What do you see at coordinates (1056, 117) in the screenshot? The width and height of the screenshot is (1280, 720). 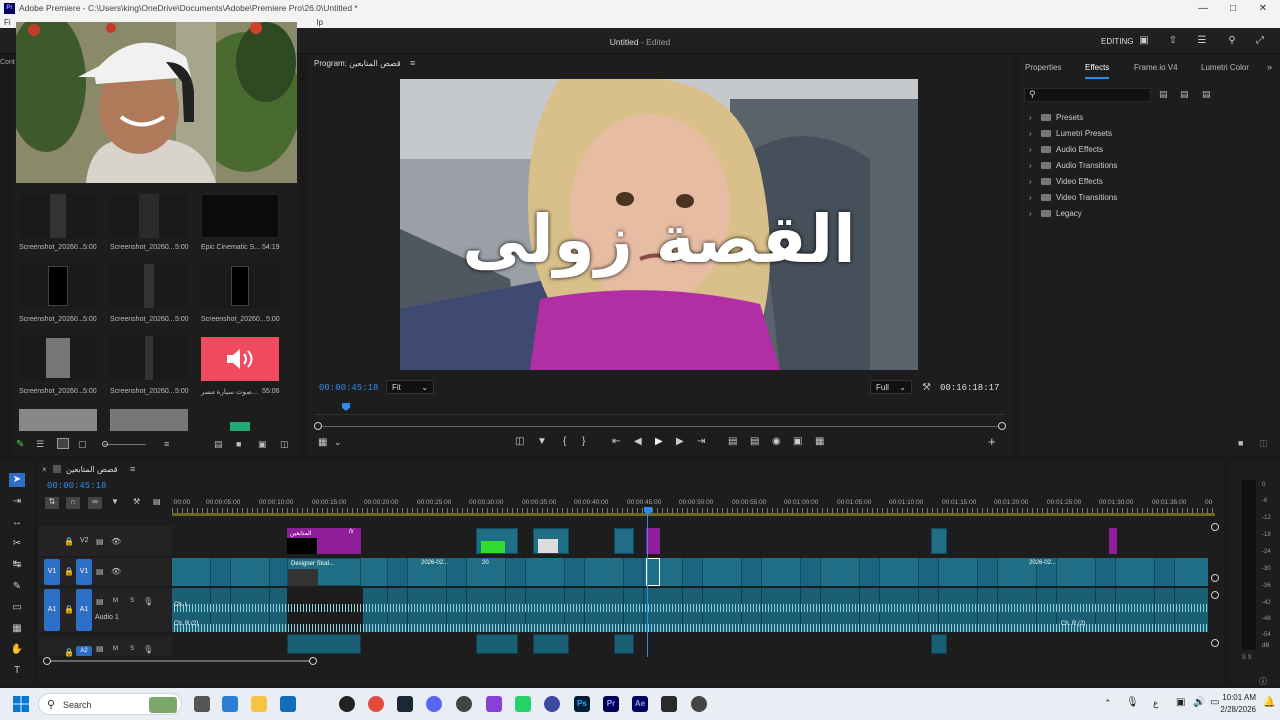 I see `effects-folder-presets: › Presets` at bounding box center [1056, 117].